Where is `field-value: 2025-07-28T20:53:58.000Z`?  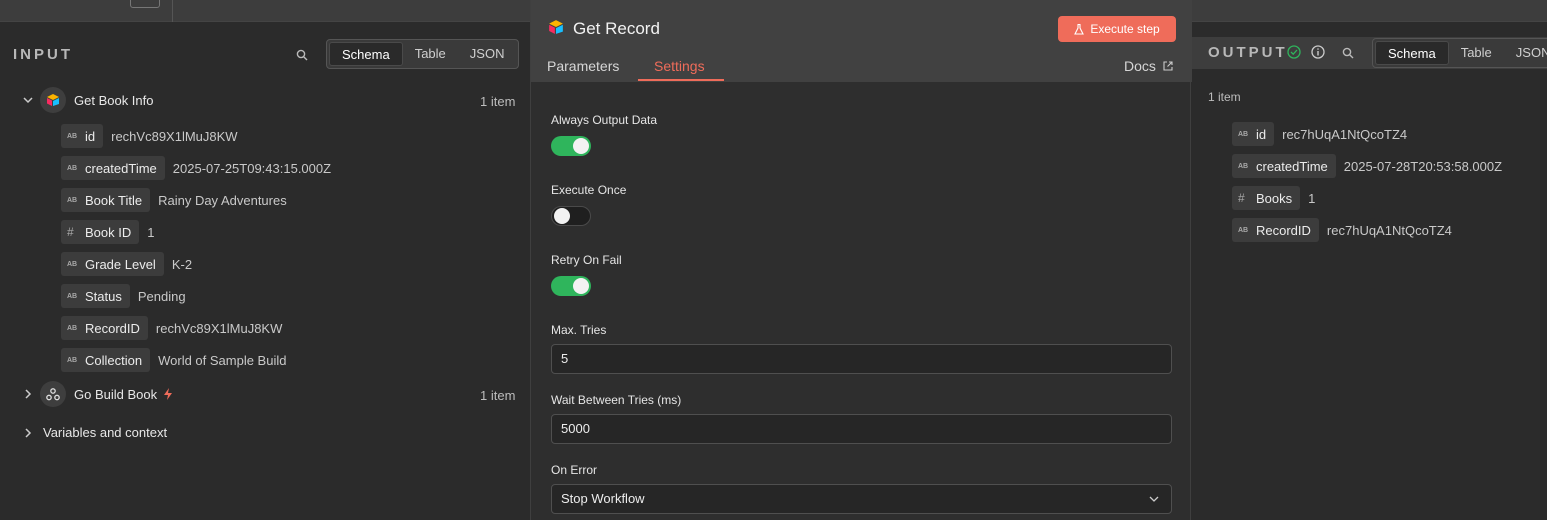 field-value: 2025-07-28T20:53:58.000Z is located at coordinates (1423, 166).